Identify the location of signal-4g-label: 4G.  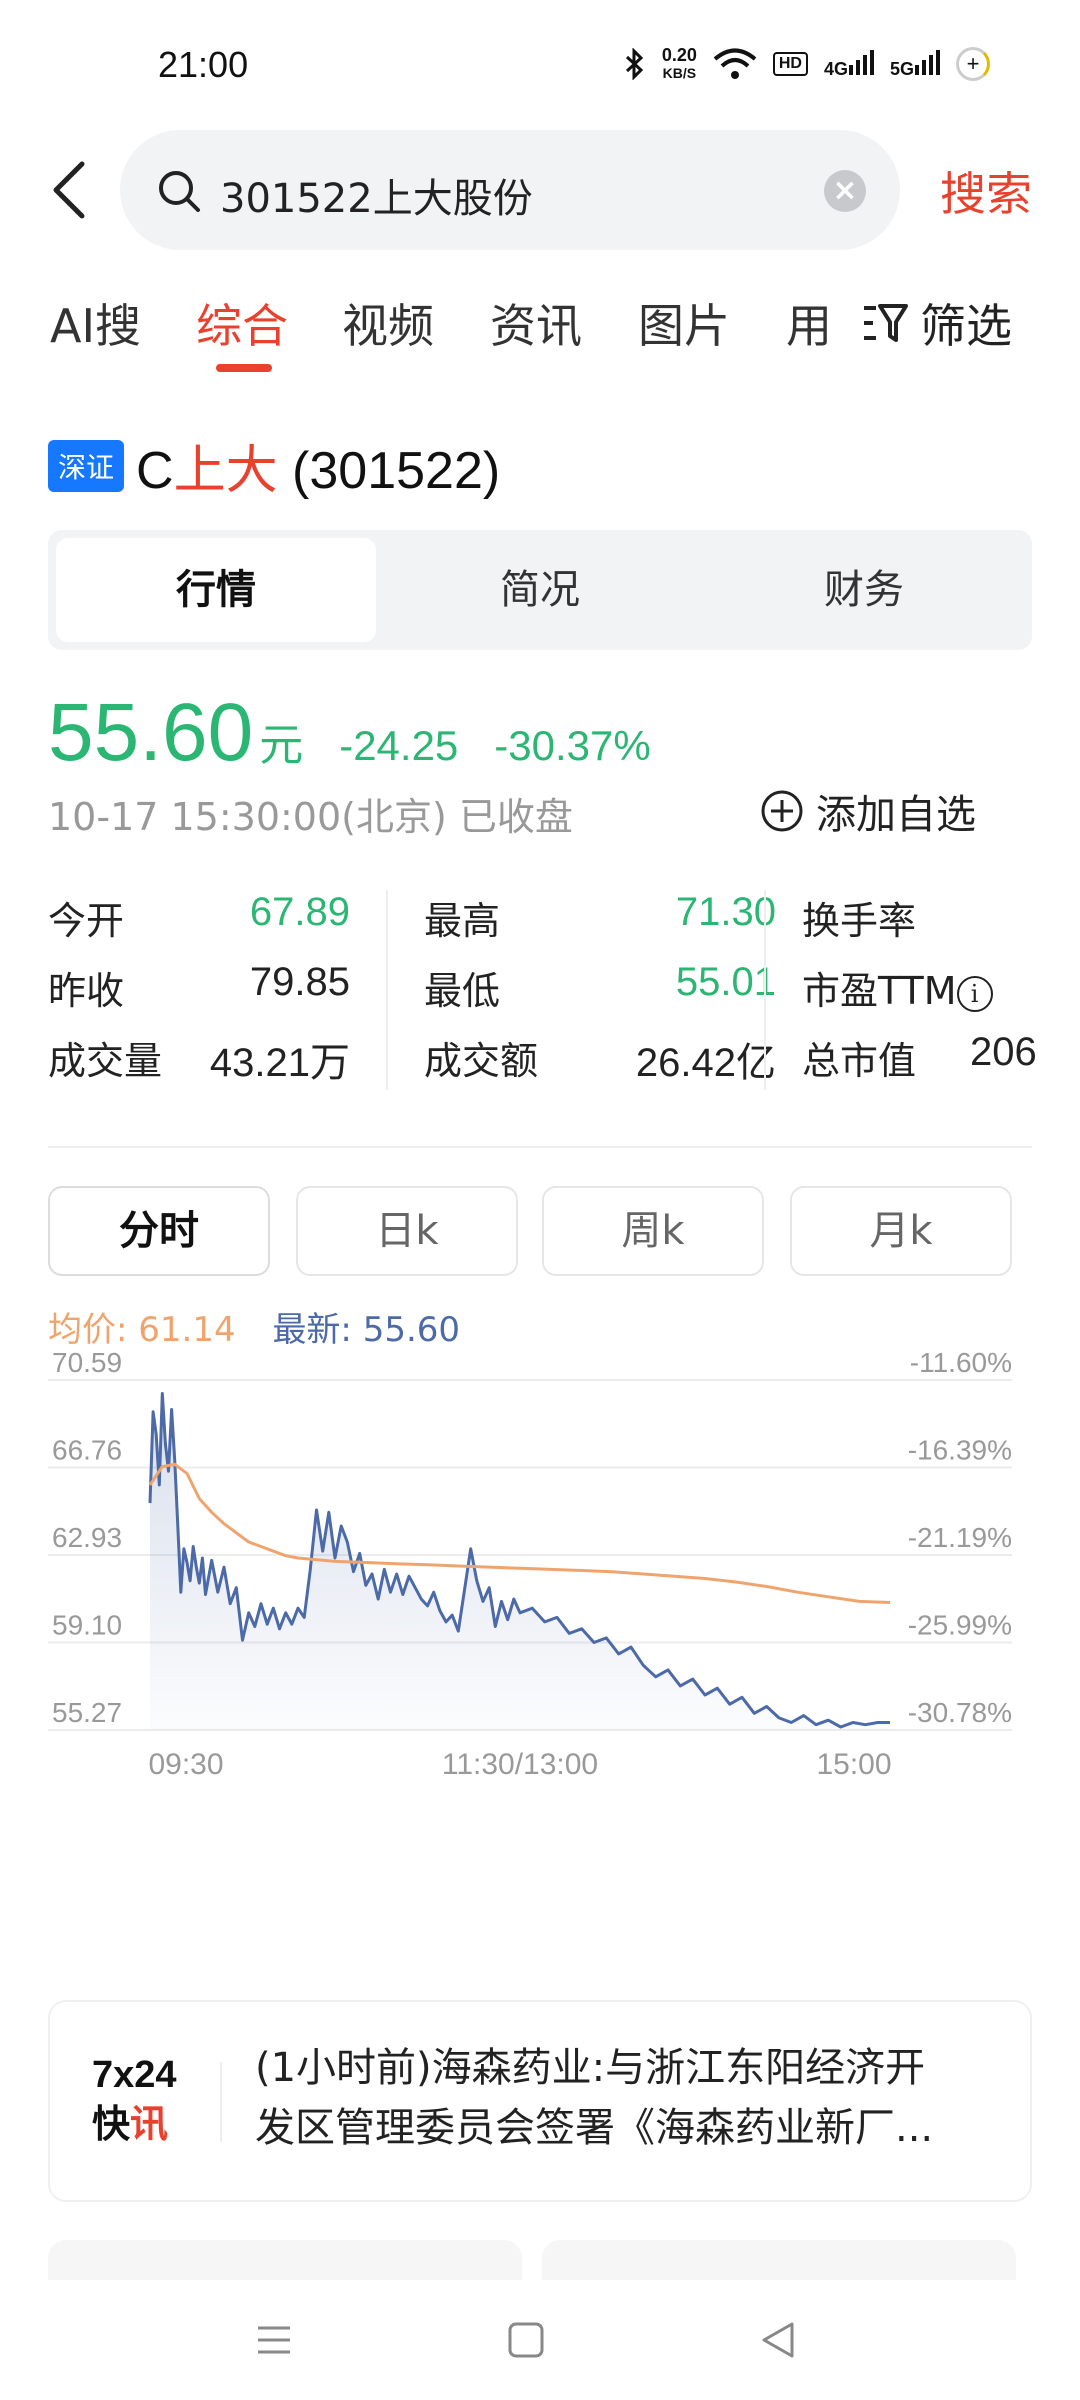
(835, 68).